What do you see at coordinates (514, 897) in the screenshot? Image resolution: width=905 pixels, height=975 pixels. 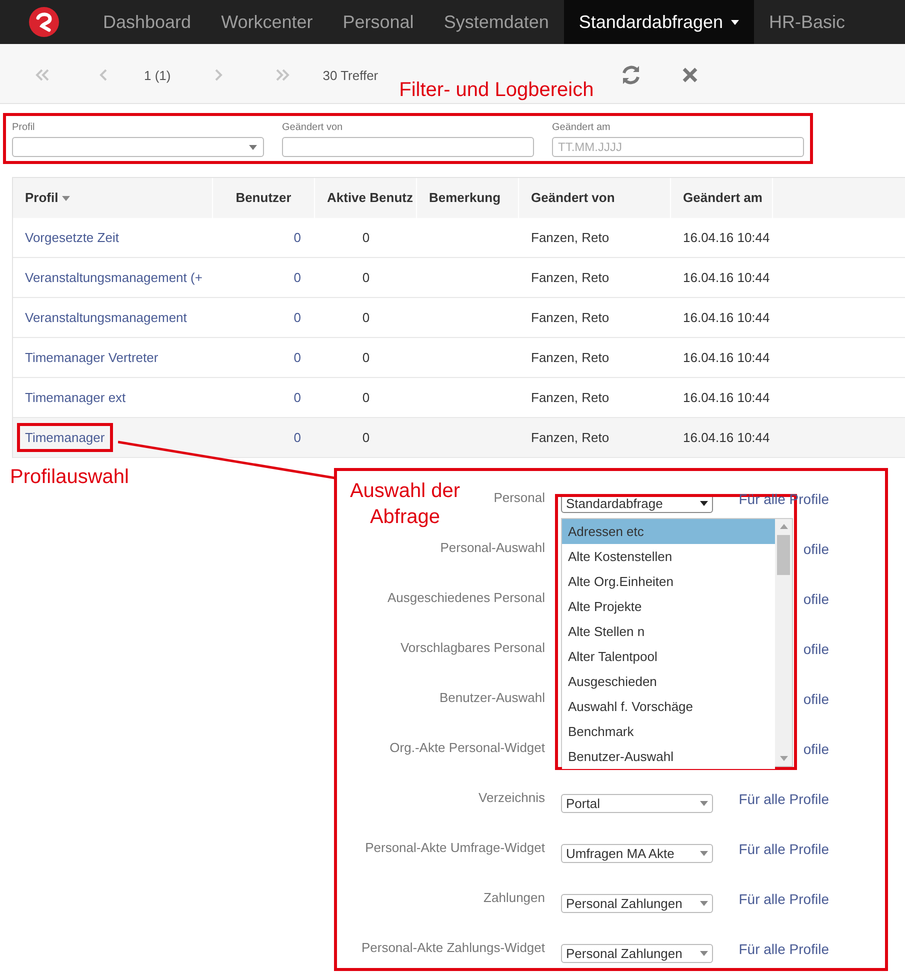 I see `field-label: Zahlungen` at bounding box center [514, 897].